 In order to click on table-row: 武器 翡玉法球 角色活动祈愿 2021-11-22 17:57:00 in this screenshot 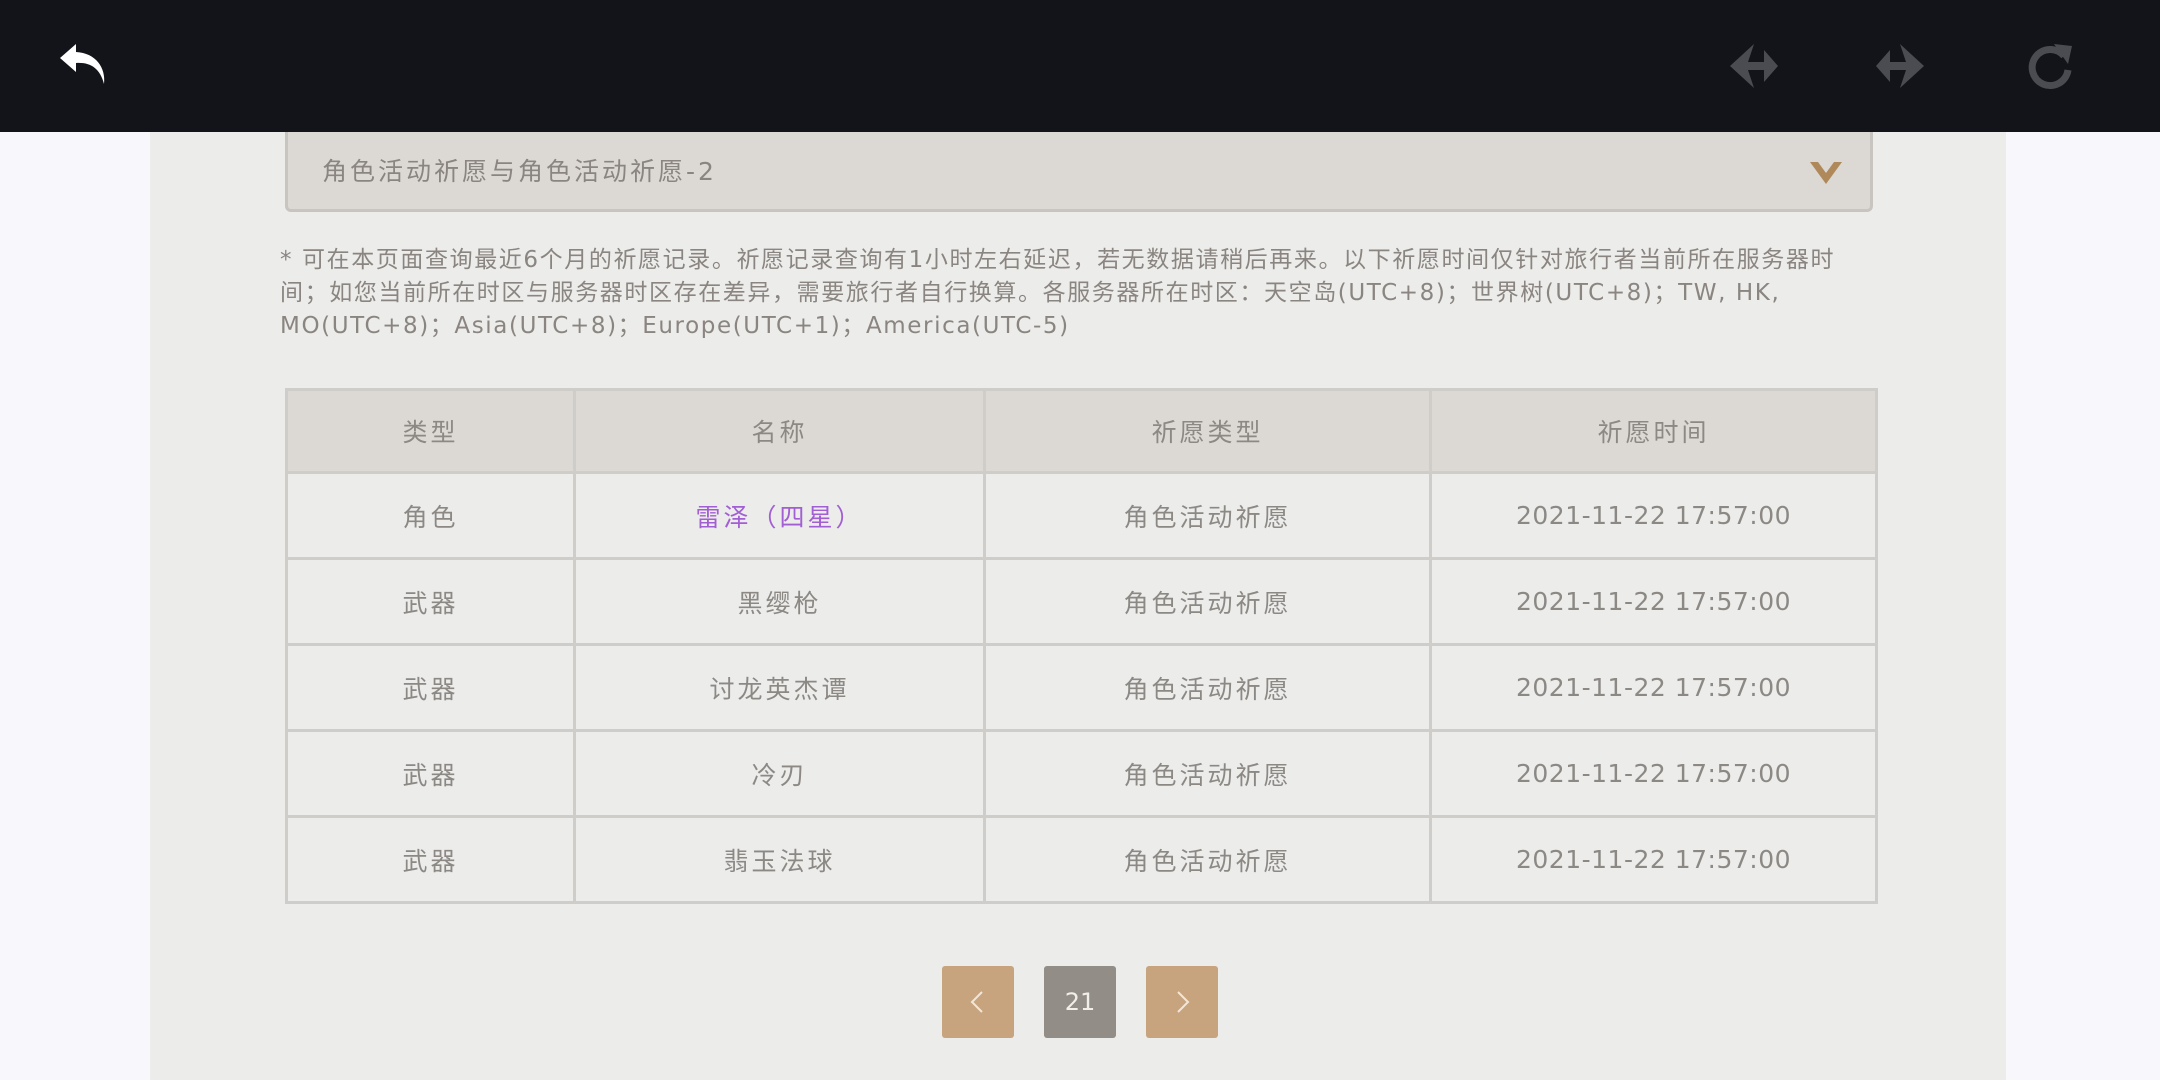, I will do `click(1081, 859)`.